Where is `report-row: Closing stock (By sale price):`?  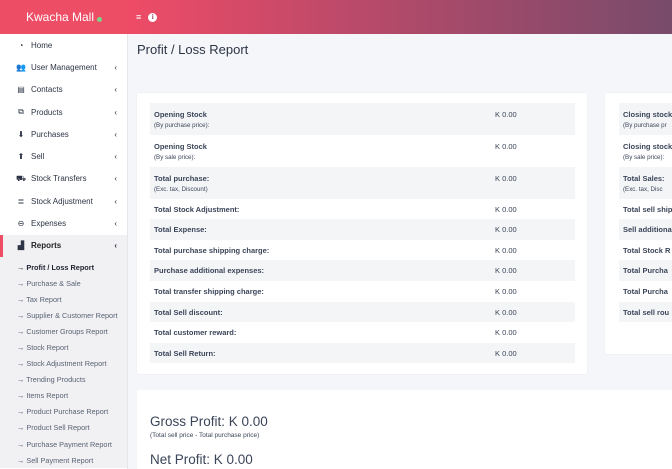
report-row: Closing stock (By sale price): is located at coordinates (645, 151).